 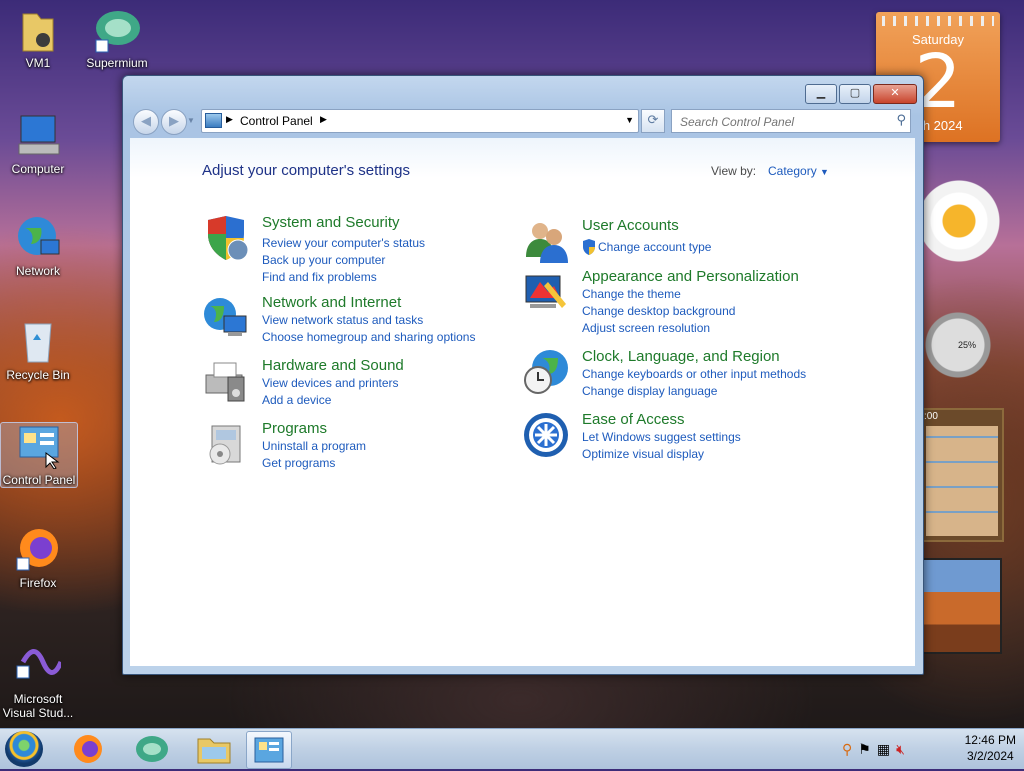 What do you see at coordinates (961, 606) in the screenshot?
I see `slideshow-gadget` at bounding box center [961, 606].